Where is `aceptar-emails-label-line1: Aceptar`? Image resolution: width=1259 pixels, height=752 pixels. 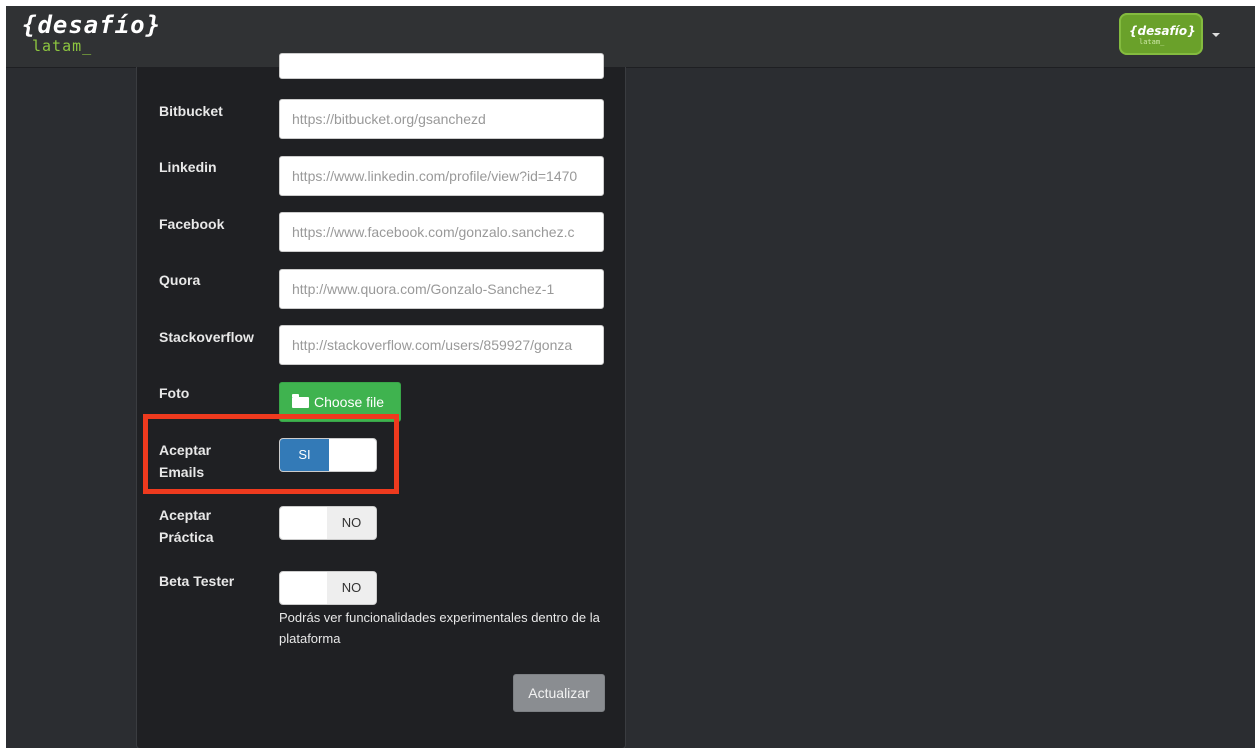
aceptar-emails-label-line1: Aceptar is located at coordinates (185, 450).